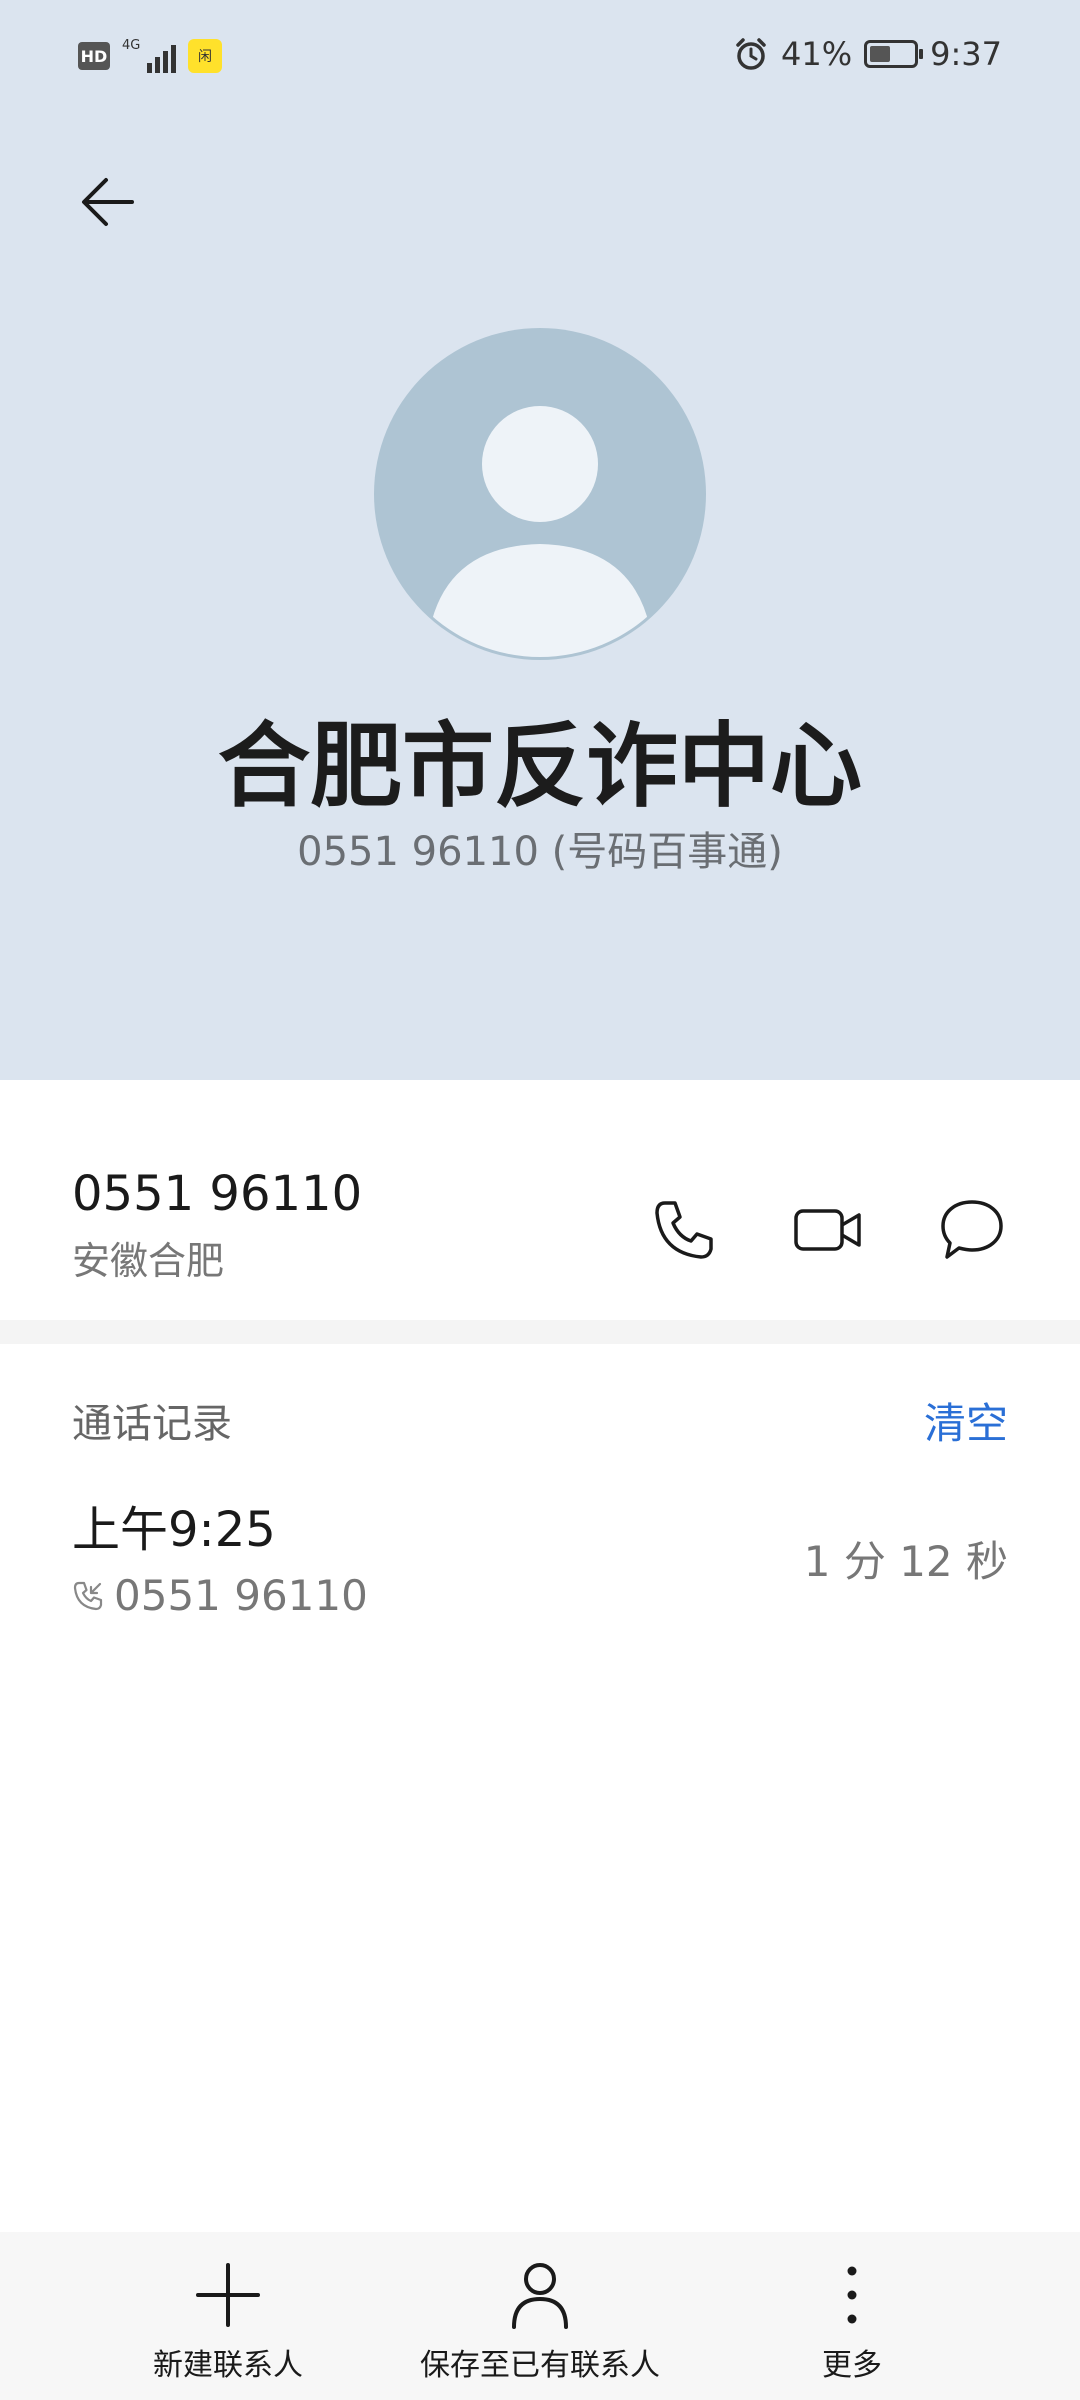  I want to click on bottom-action-bar: 新建联系人 保存至已有联系人 更多, so click(540, 2316).